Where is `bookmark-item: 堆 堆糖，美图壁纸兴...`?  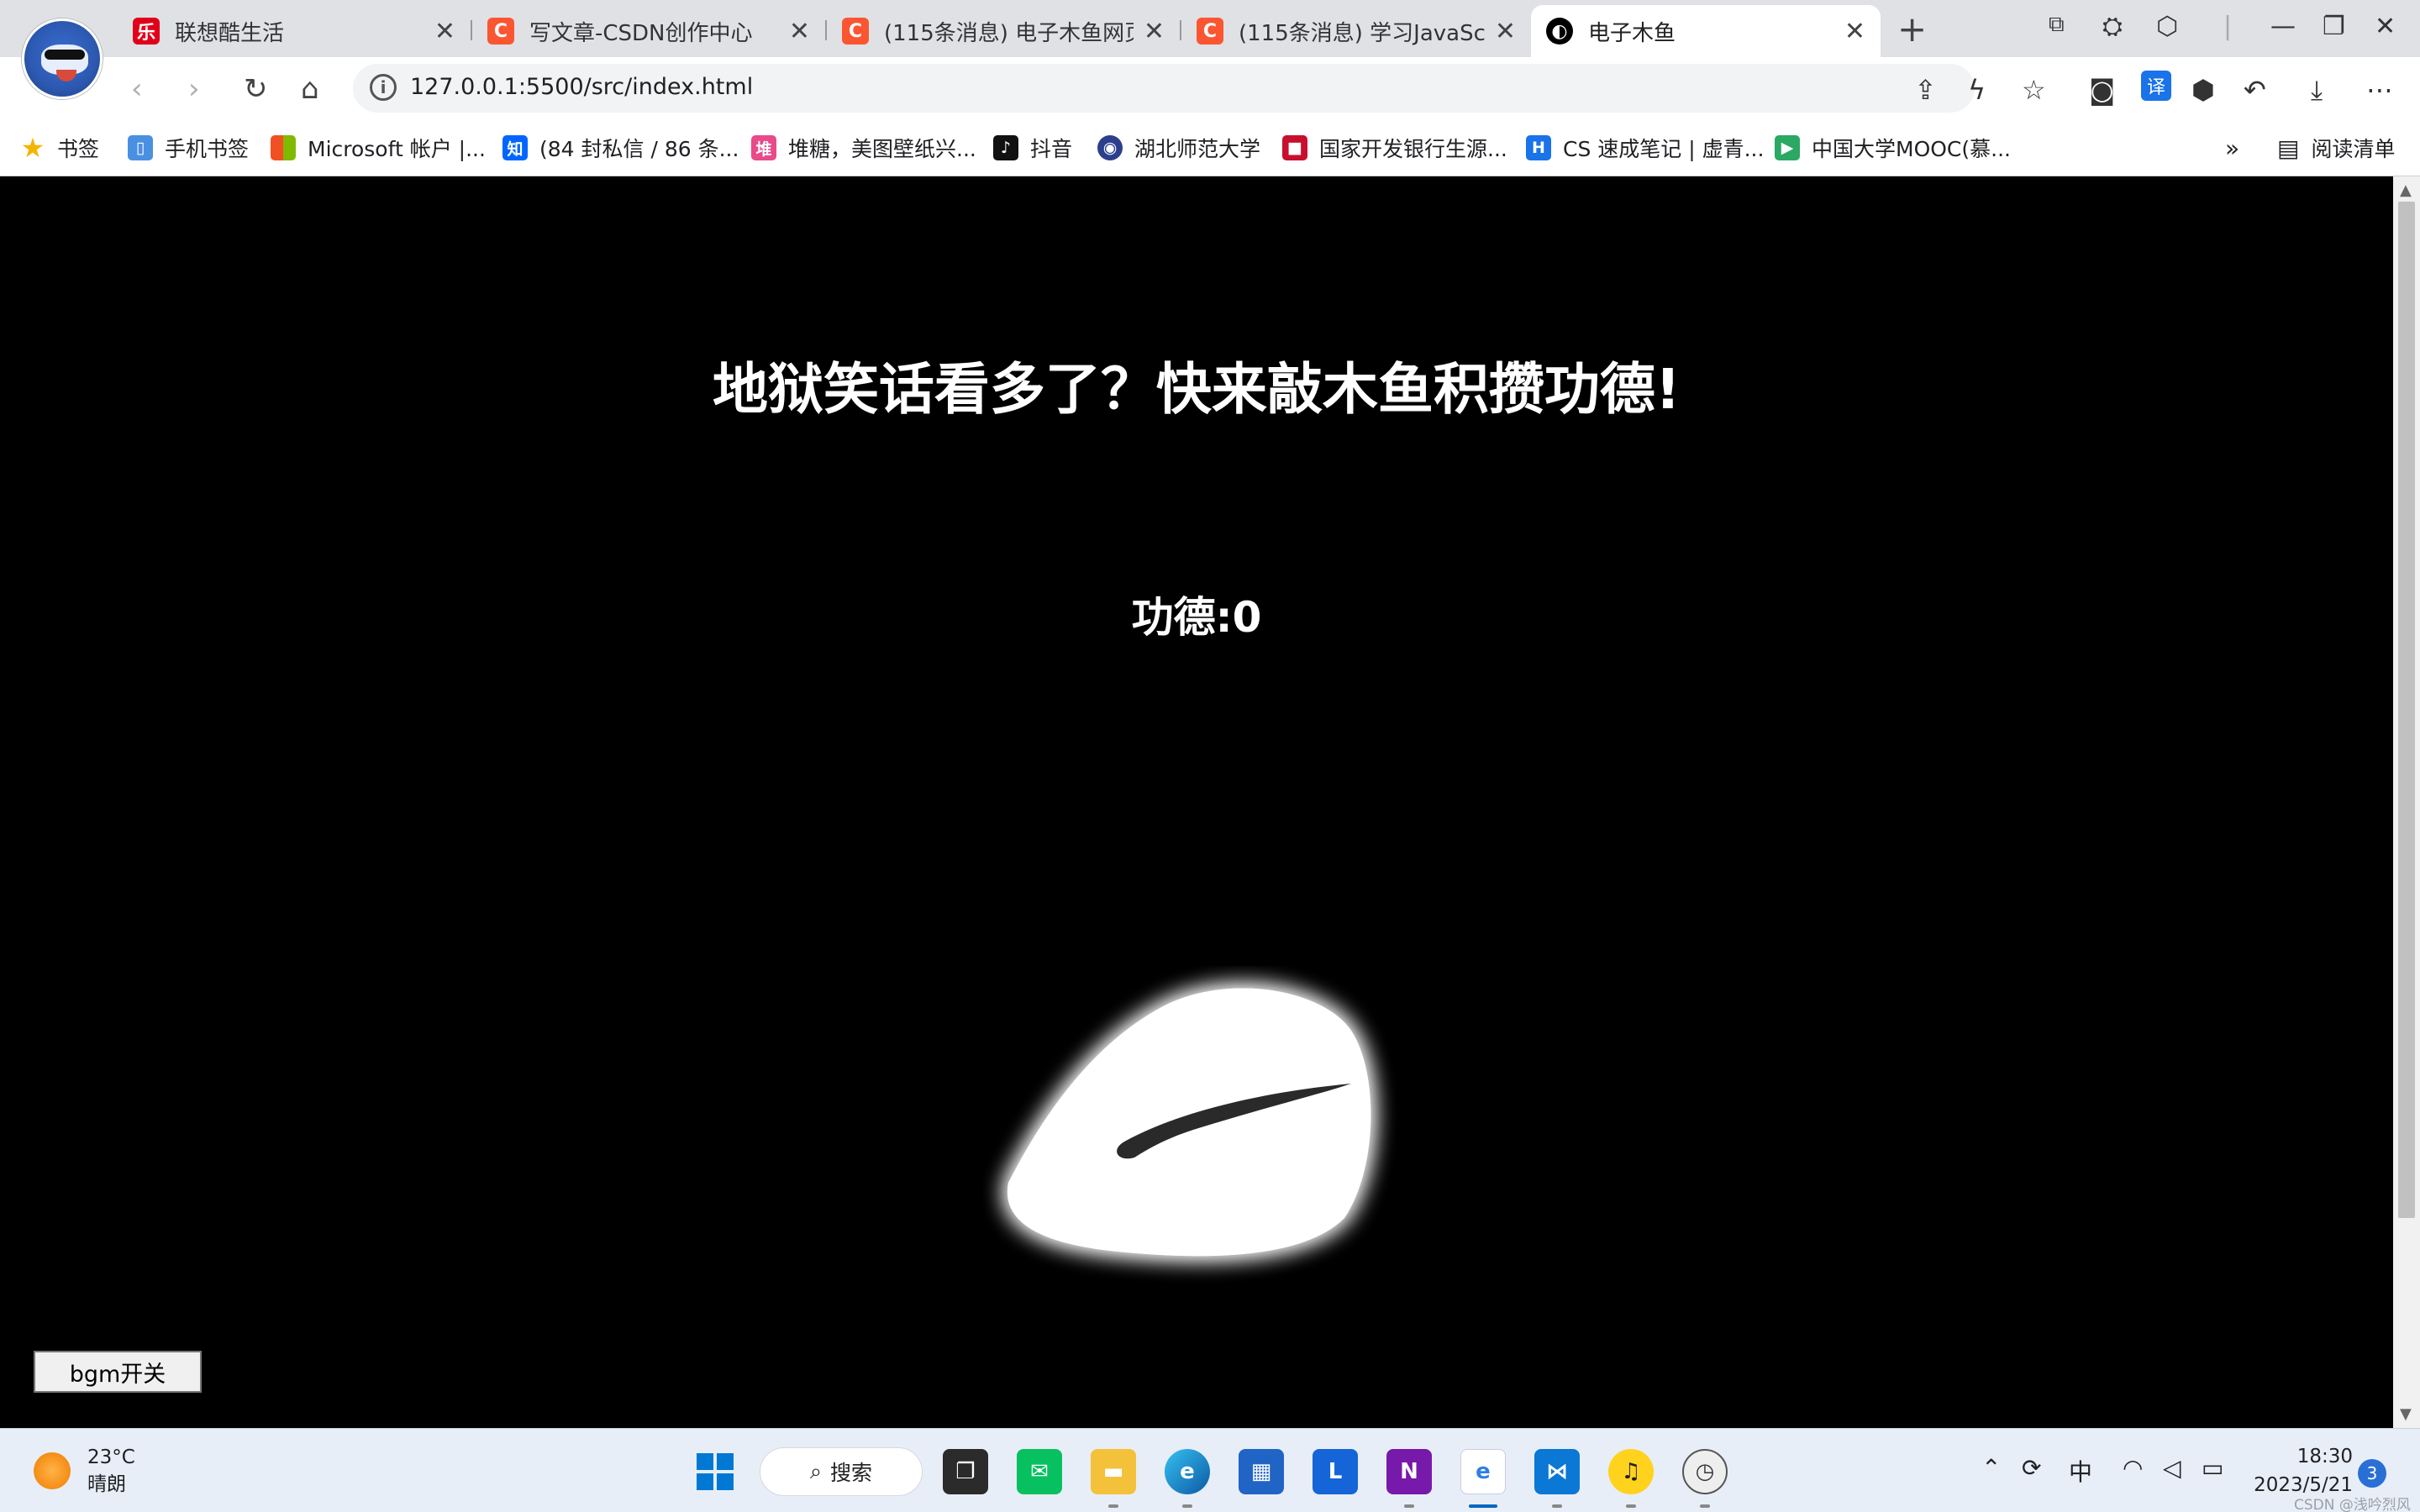 bookmark-item: 堆 堆糖，美图壁纸兴... is located at coordinates (864, 148).